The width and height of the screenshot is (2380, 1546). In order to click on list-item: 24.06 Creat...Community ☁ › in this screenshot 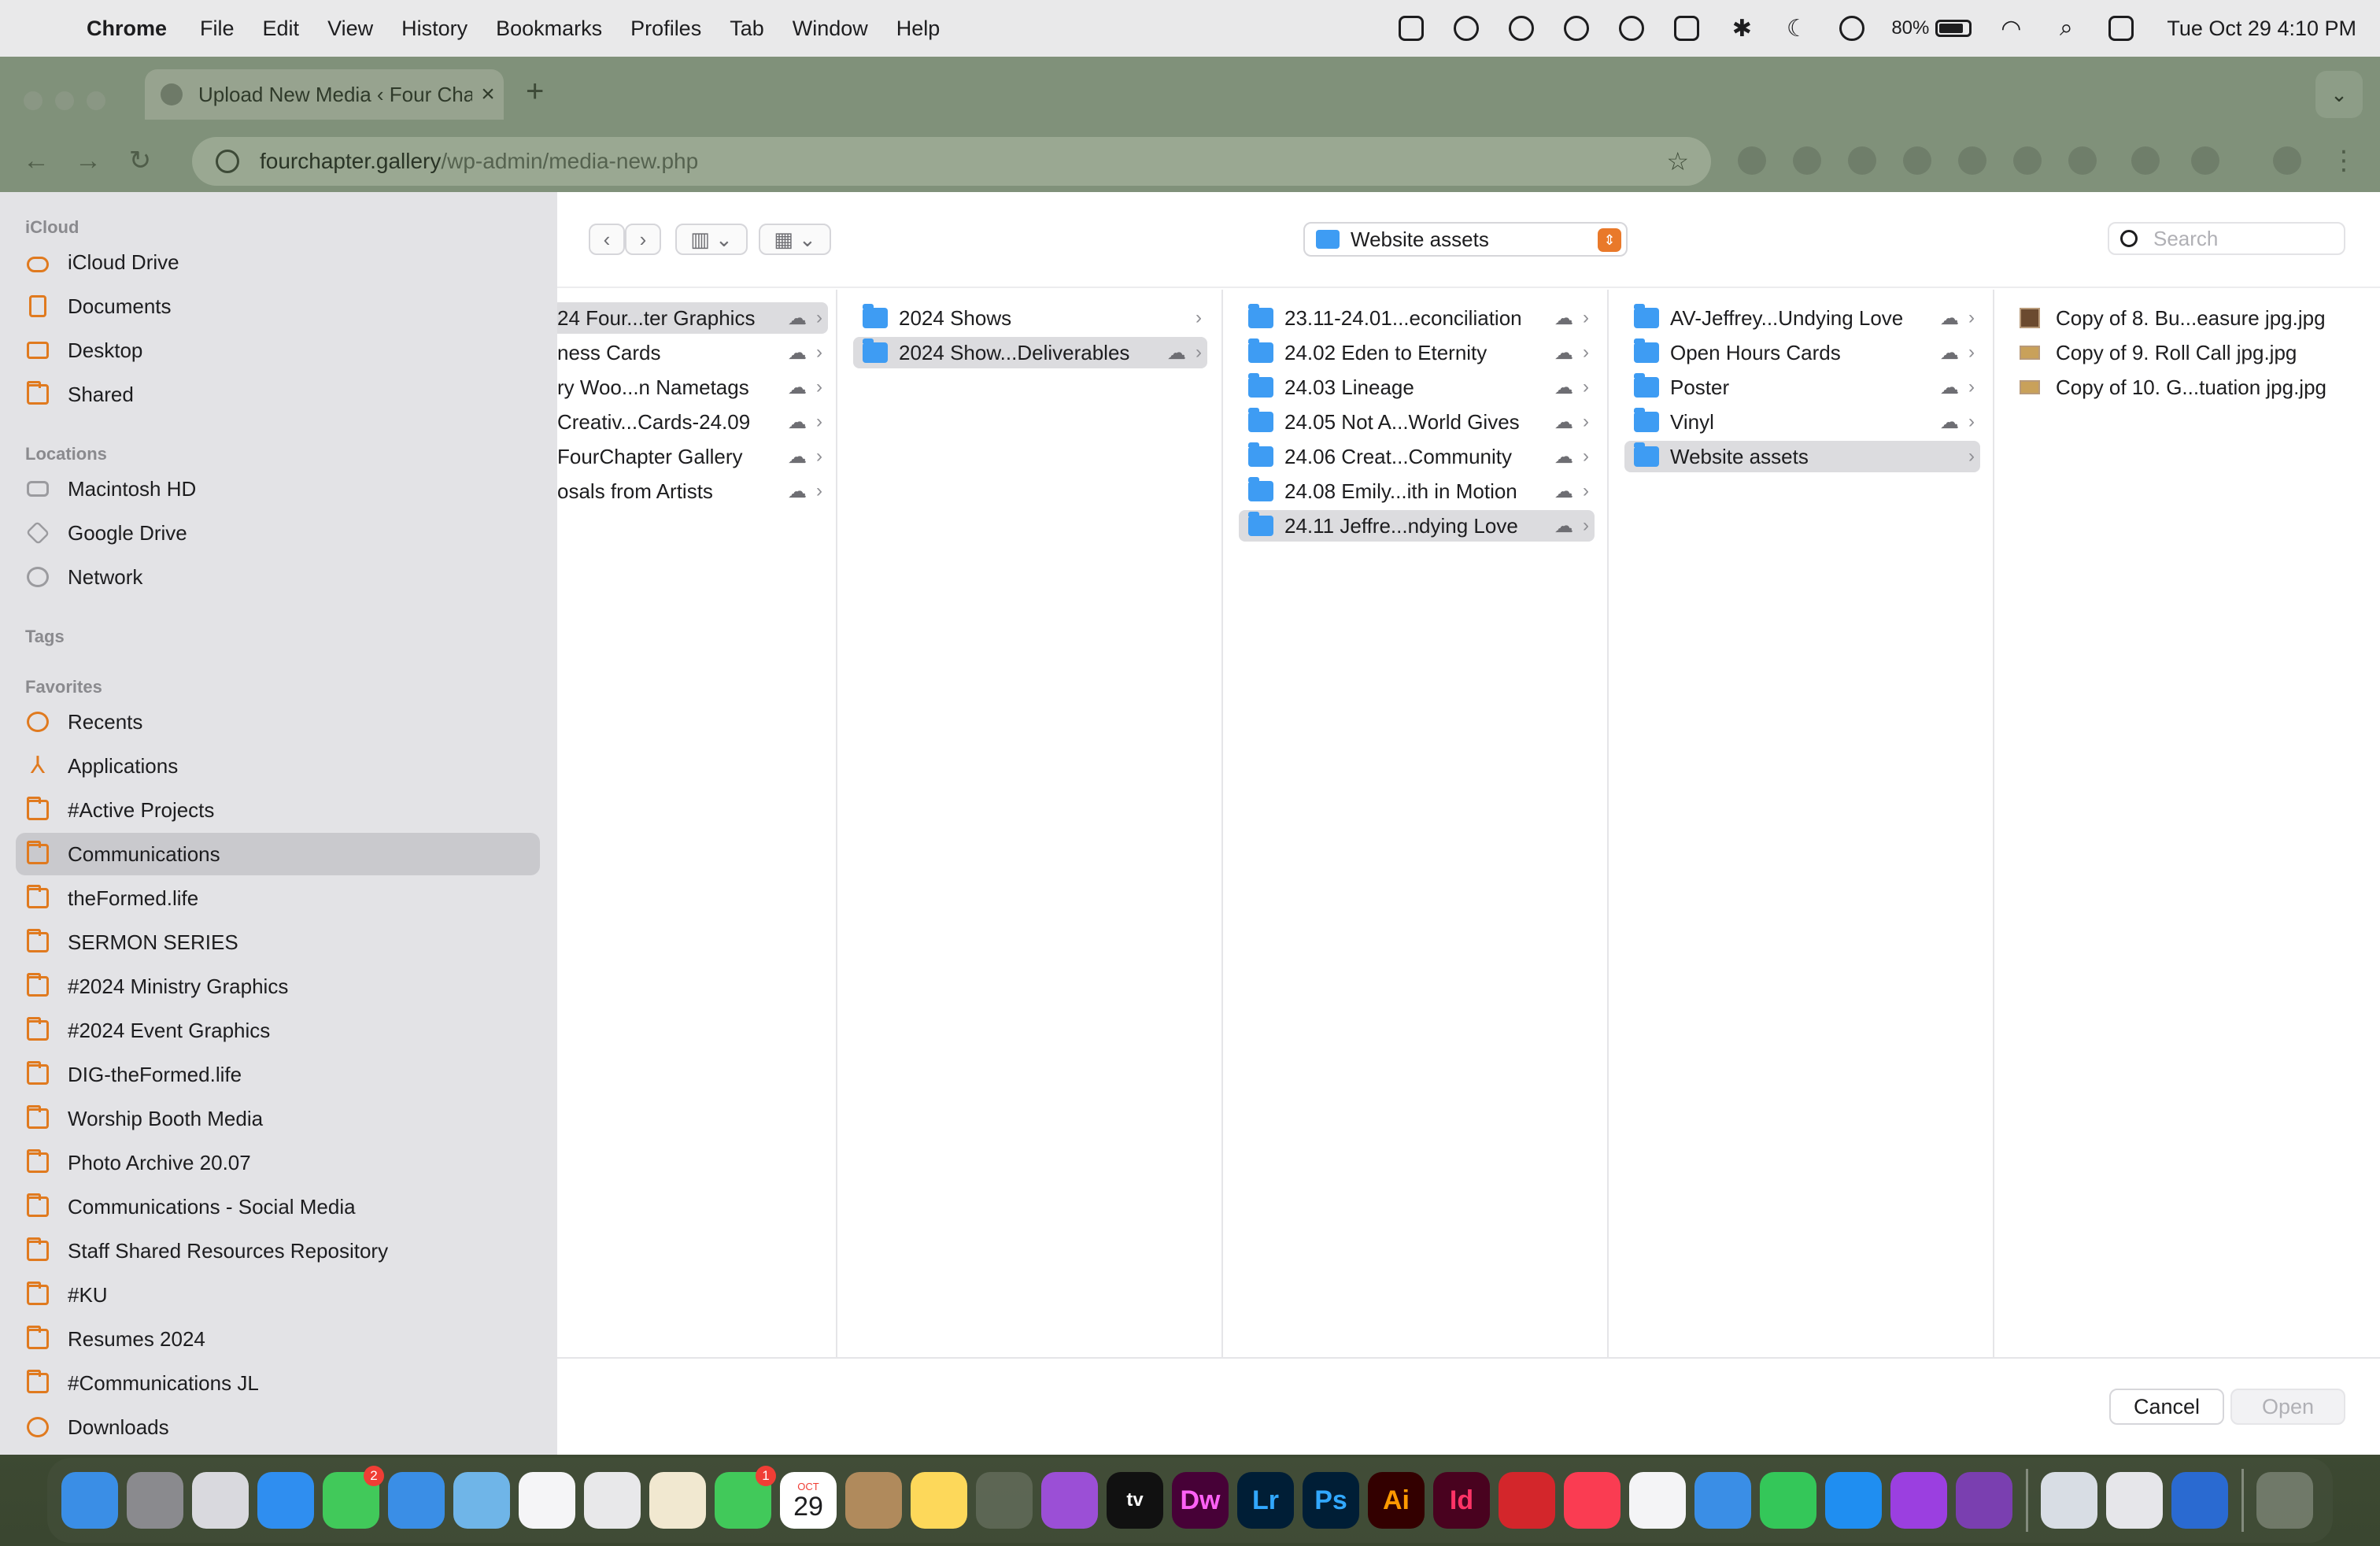, I will do `click(1417, 457)`.